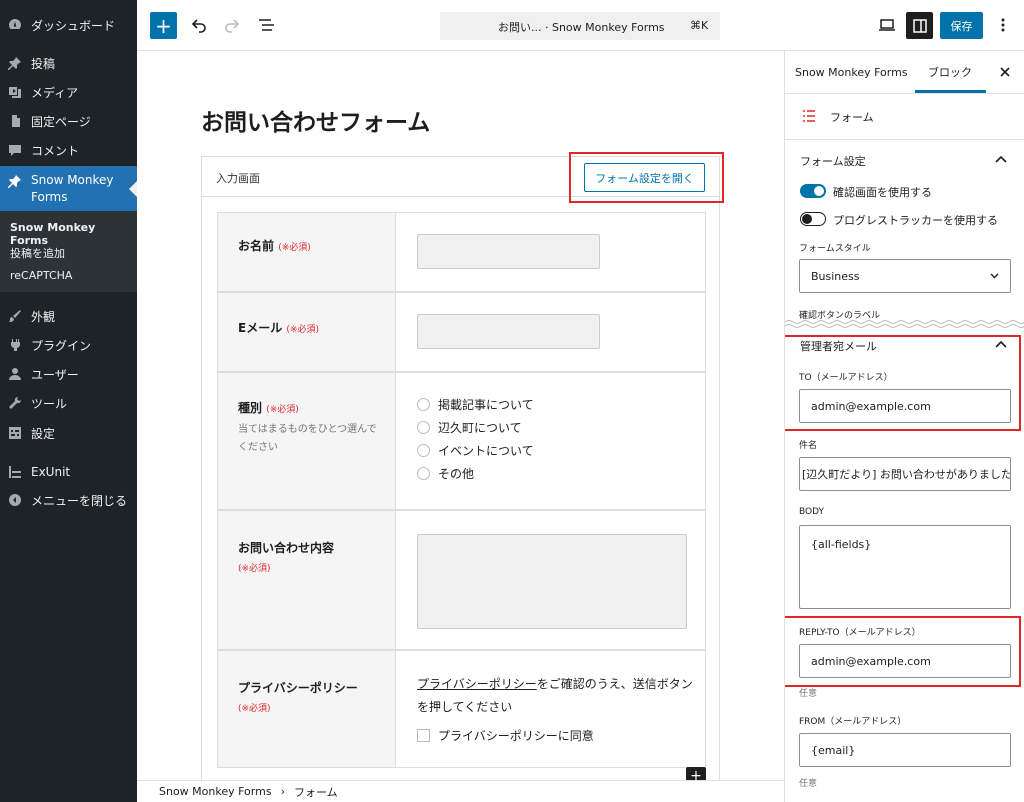 Image resolution: width=1024 pixels, height=802 pixels. I want to click on exunit-icon, so click(15, 472).